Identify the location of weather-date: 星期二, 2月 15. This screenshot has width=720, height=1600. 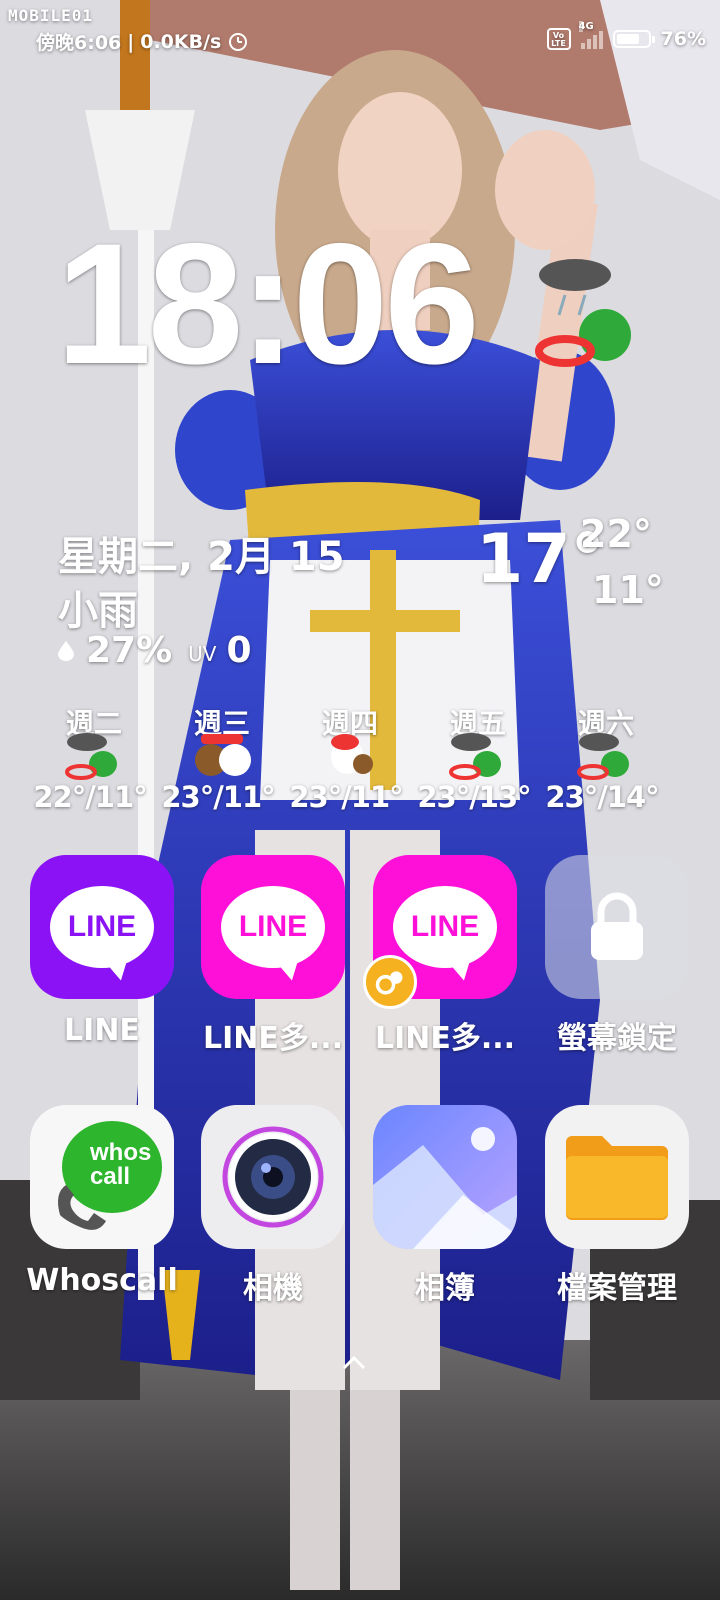
(201, 557).